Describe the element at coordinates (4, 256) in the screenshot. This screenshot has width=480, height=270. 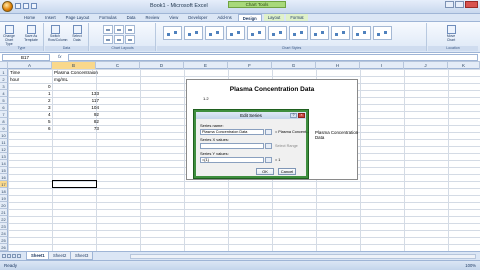
I see `first-sheet-icon` at that location.